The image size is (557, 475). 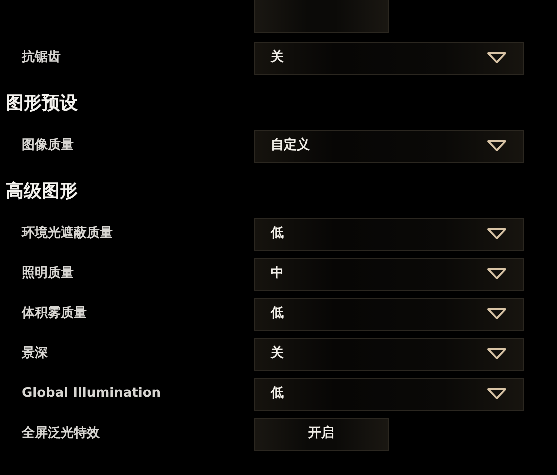 What do you see at coordinates (42, 192) in the screenshot?
I see `section-heading: 高级图形` at bounding box center [42, 192].